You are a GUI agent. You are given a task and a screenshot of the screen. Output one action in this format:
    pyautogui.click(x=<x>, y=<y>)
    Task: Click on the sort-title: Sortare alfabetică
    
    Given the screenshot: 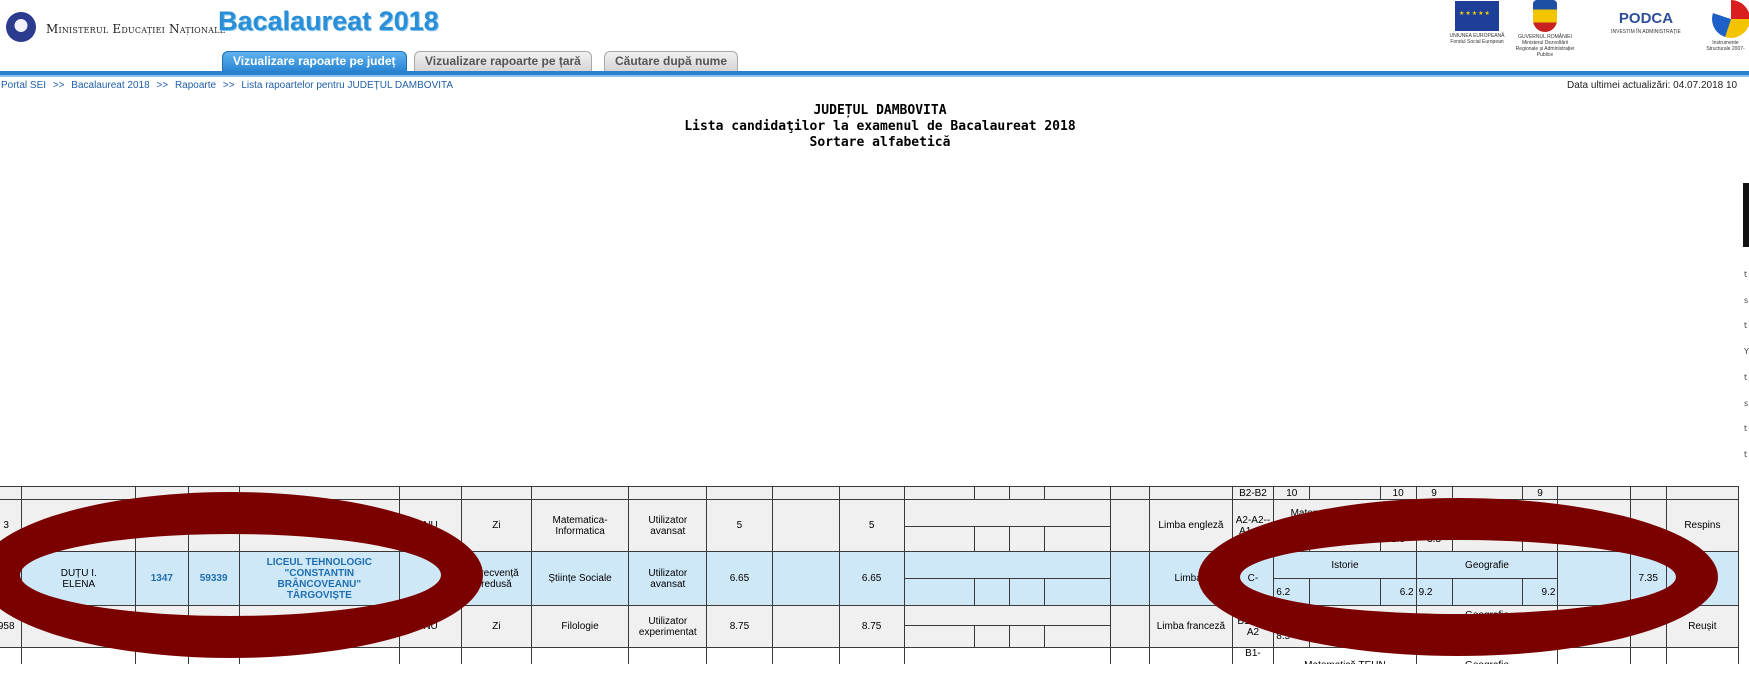 What is the action you would take?
    pyautogui.click(x=880, y=142)
    